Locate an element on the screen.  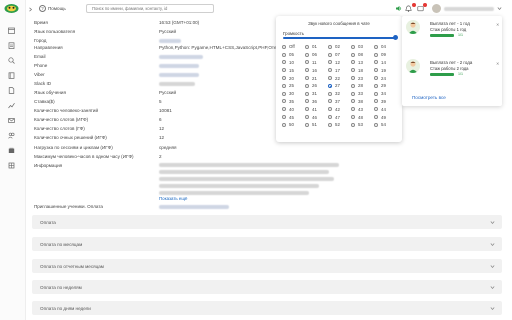
sound-option: 38 is located at coordinates (362, 102).